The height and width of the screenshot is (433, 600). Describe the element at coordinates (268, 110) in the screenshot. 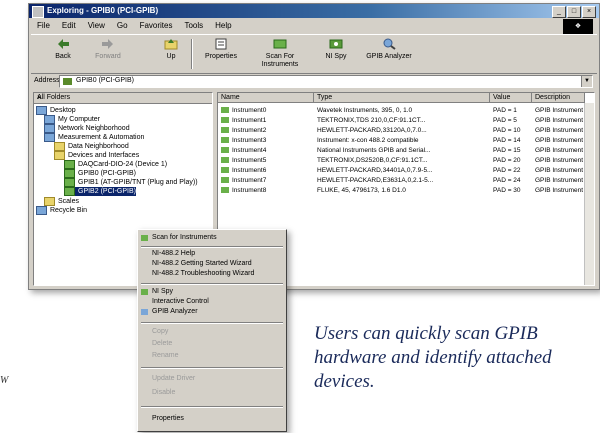

I see `table-row-name: Instrument0` at that location.